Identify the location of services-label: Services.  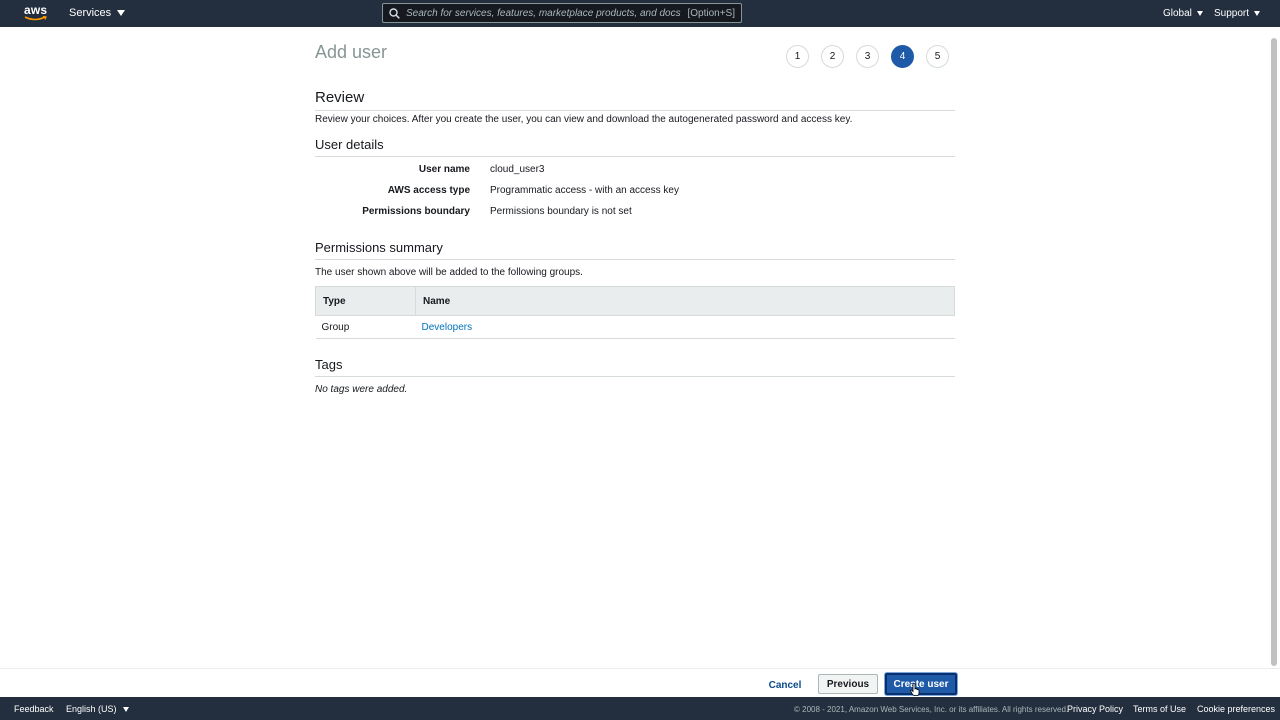
(90, 13).